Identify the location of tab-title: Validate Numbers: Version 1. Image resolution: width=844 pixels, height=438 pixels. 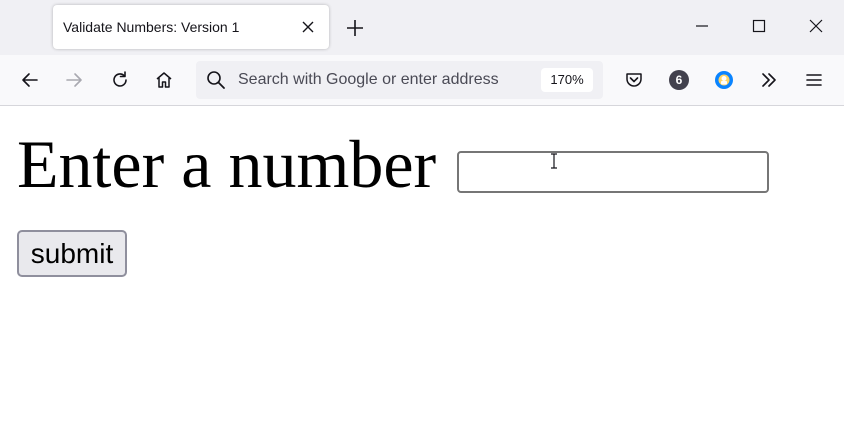
(151, 27).